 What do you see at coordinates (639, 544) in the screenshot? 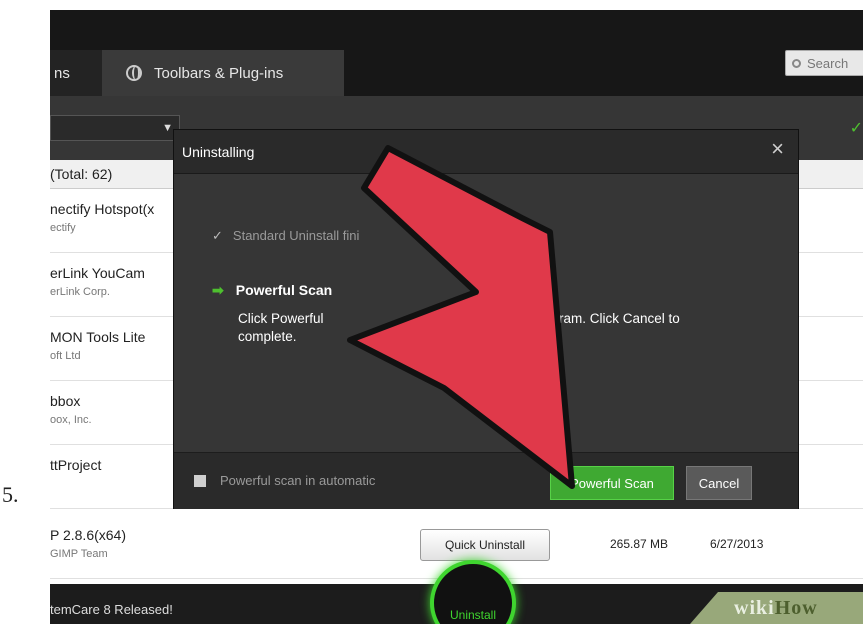
I see `program-size: 265.87 MB` at bounding box center [639, 544].